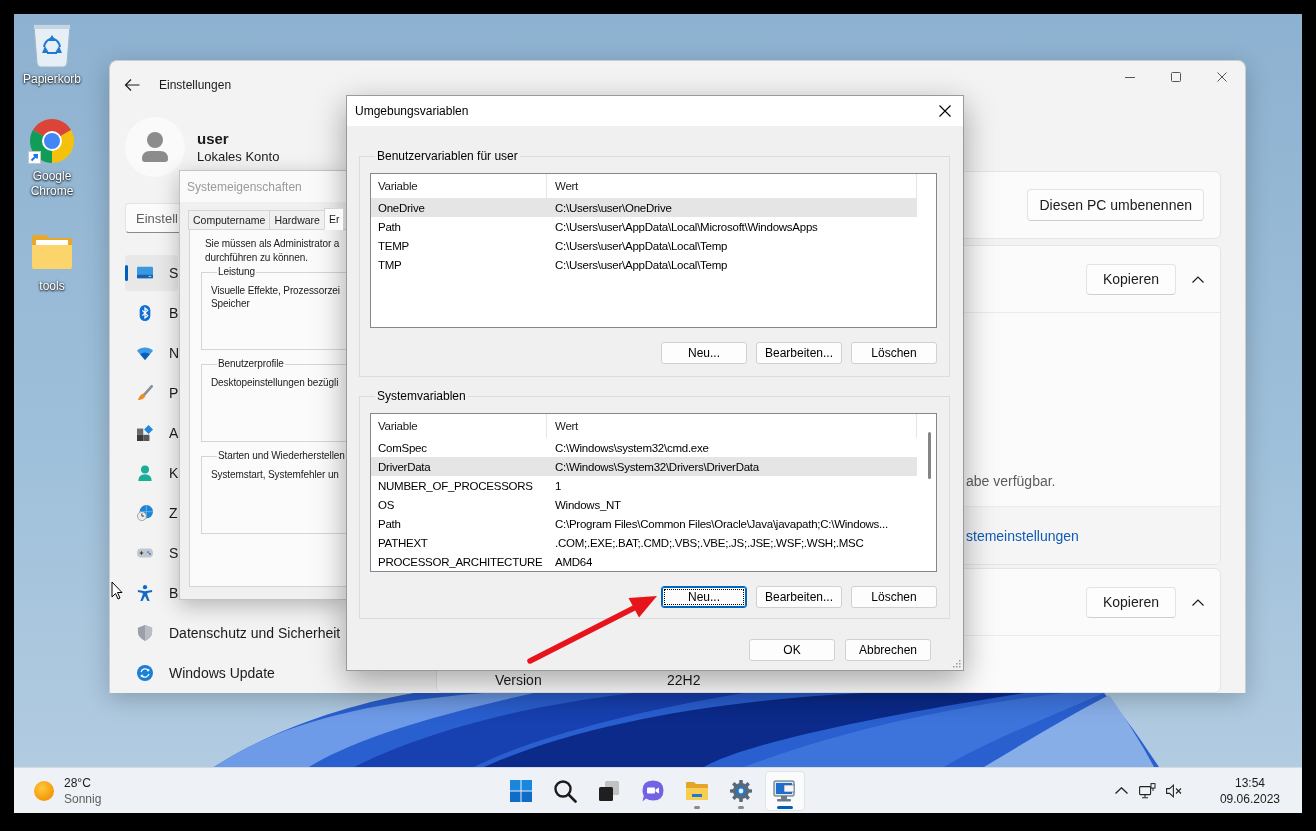 Image resolution: width=1316 pixels, height=831 pixels. Describe the element at coordinates (558, 485) in the screenshot. I see `table-cell-text: 1` at that location.